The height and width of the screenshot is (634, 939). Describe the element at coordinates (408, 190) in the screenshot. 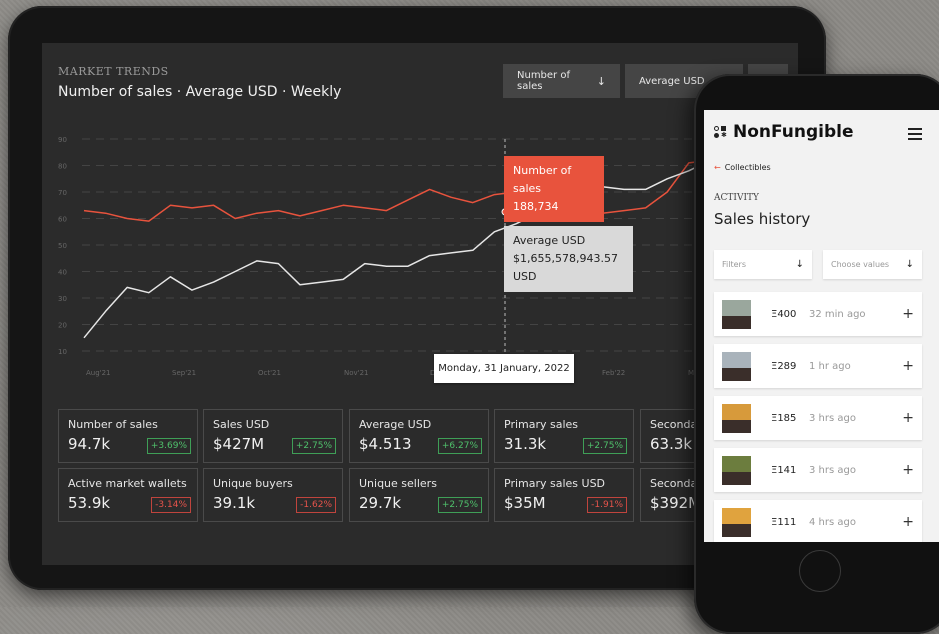

I see `series-line-sales` at that location.